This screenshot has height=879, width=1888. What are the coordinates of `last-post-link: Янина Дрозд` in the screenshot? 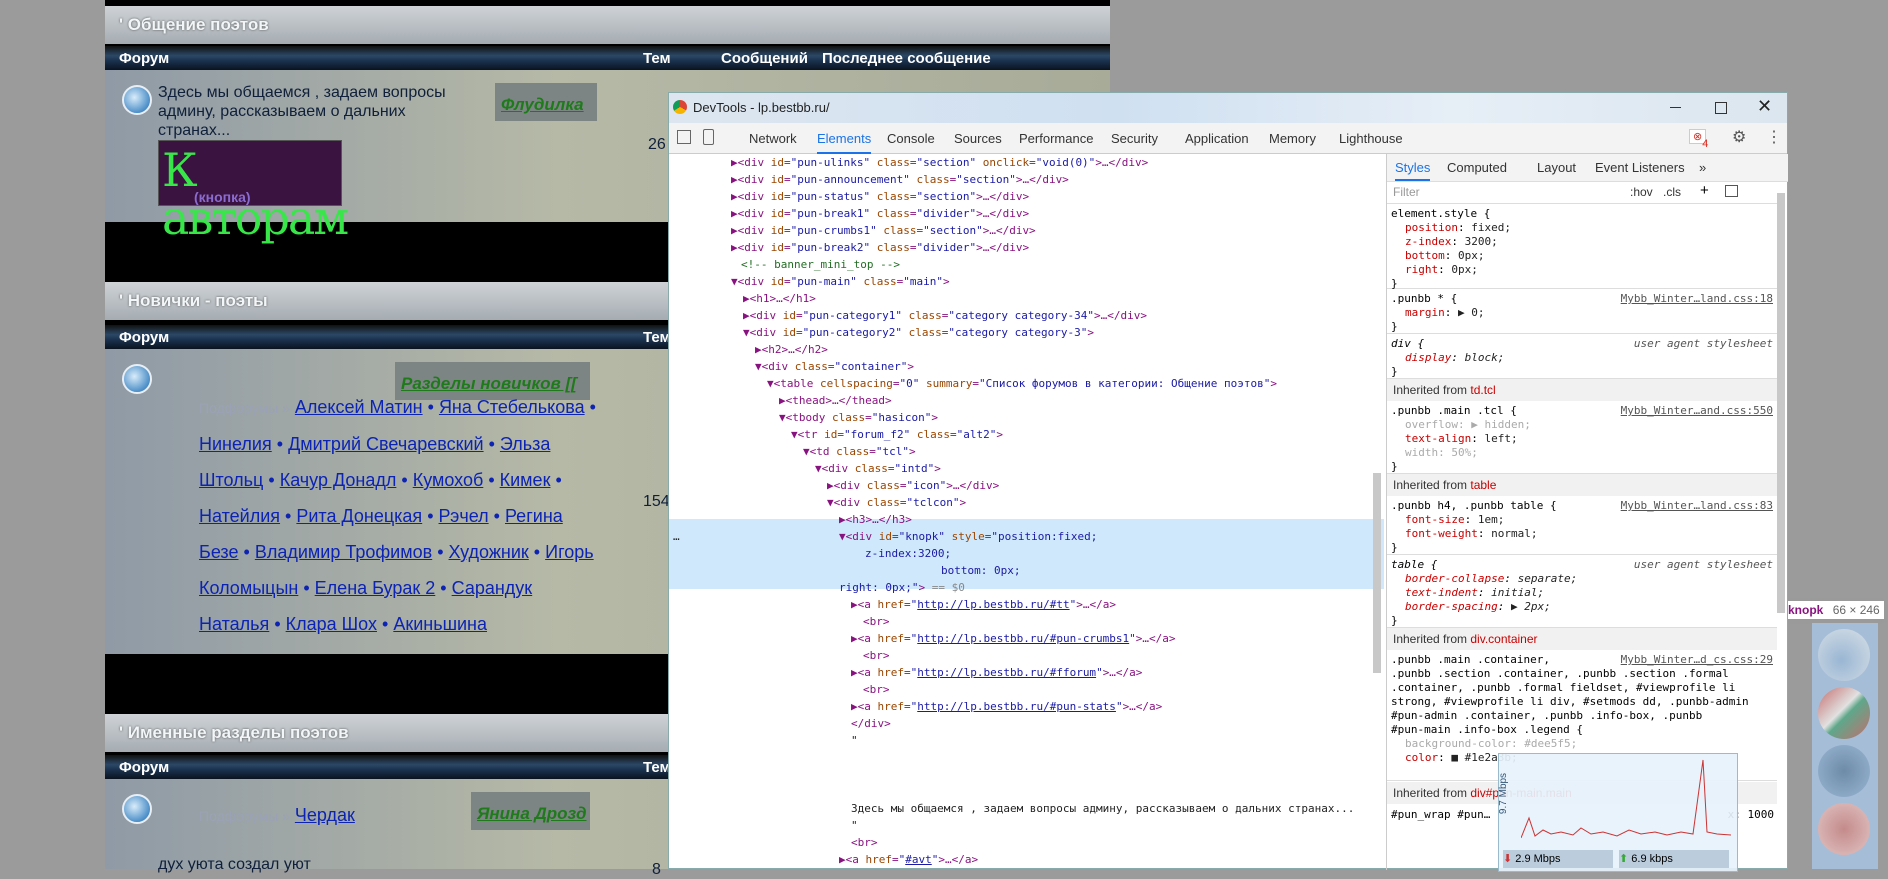 It's located at (530, 811).